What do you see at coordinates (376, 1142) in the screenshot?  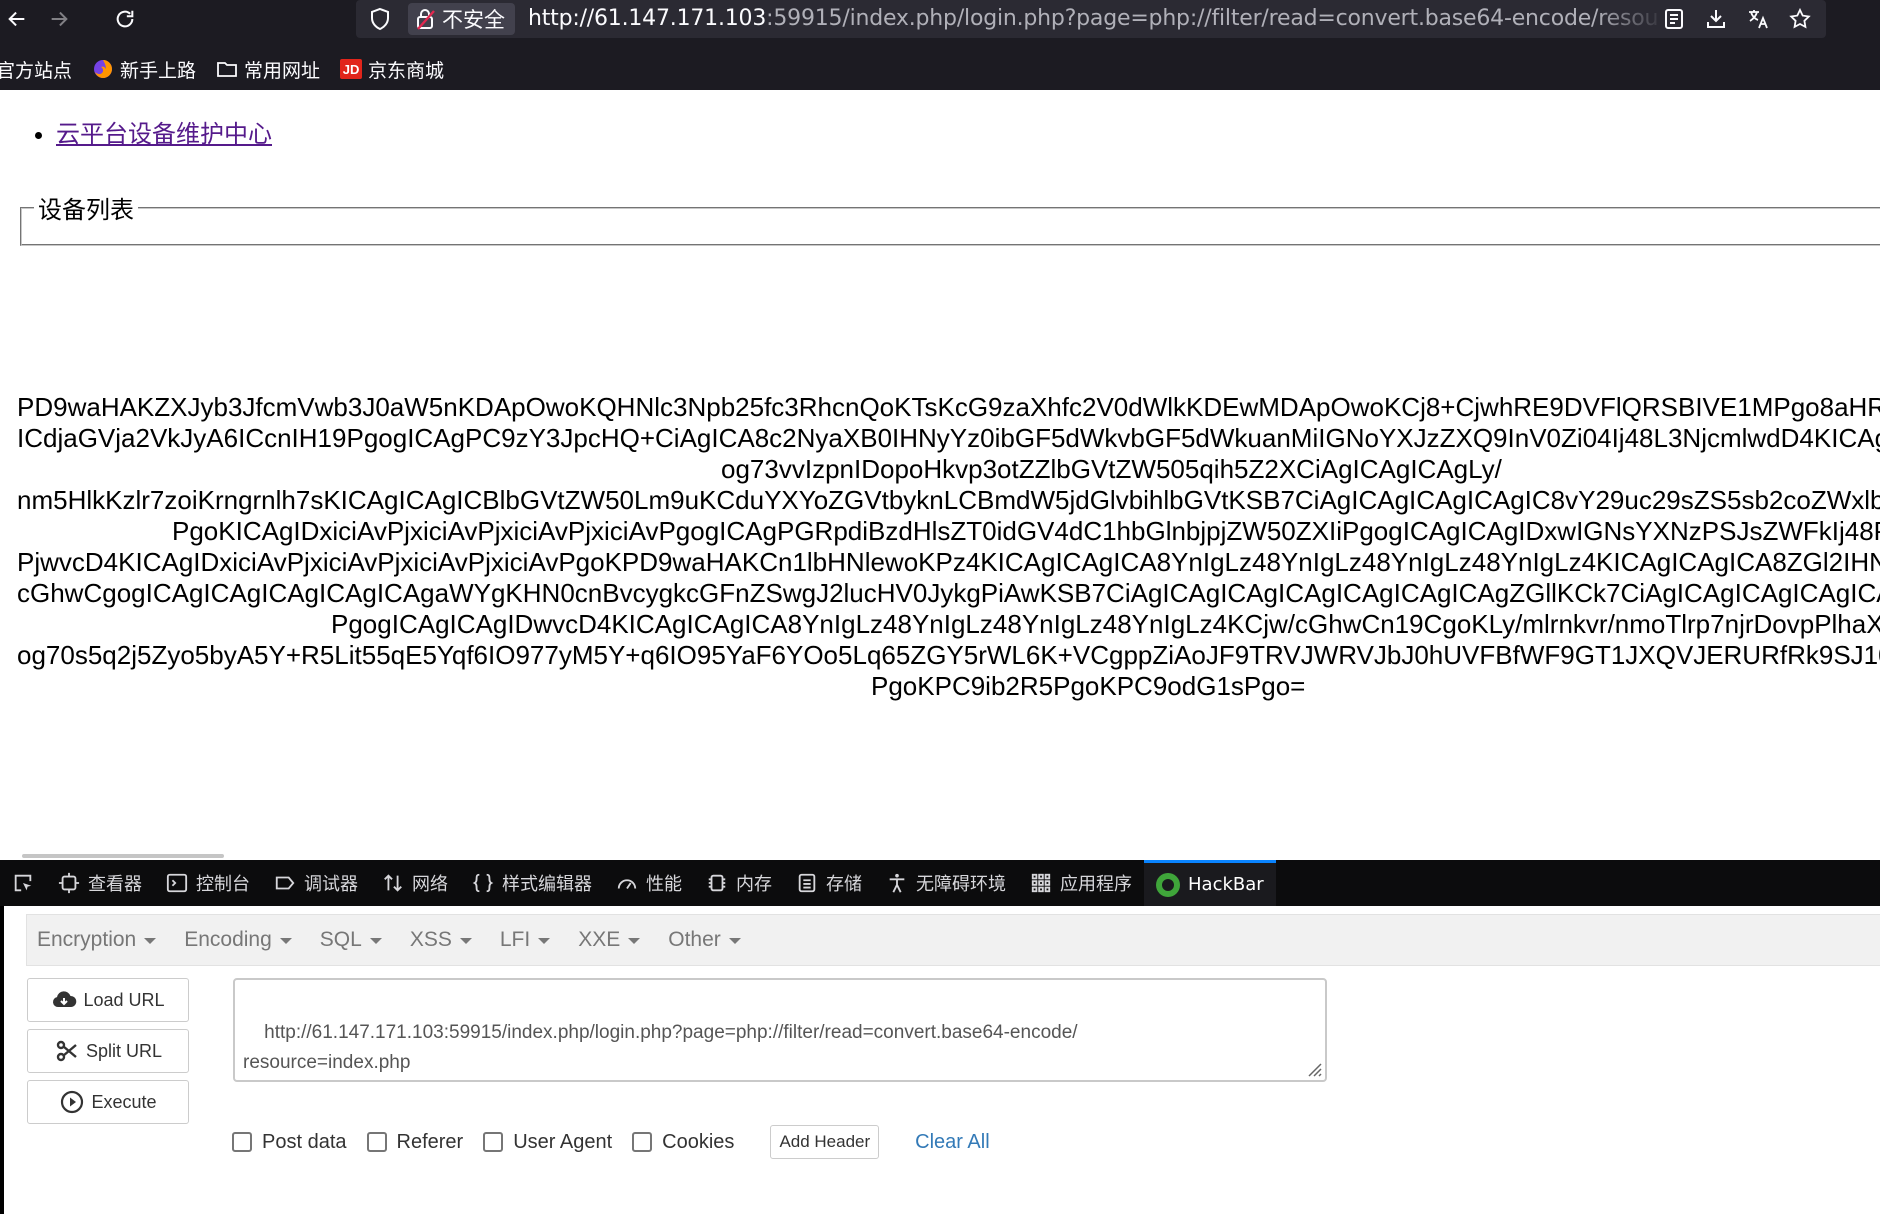 I see `referer-checkbox` at bounding box center [376, 1142].